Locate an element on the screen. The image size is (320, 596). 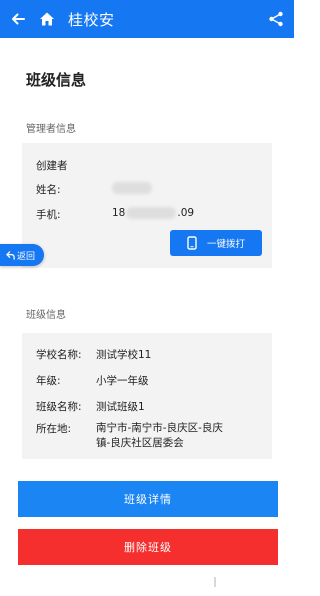
school-name-label: 学校名称: is located at coordinates (59, 355).